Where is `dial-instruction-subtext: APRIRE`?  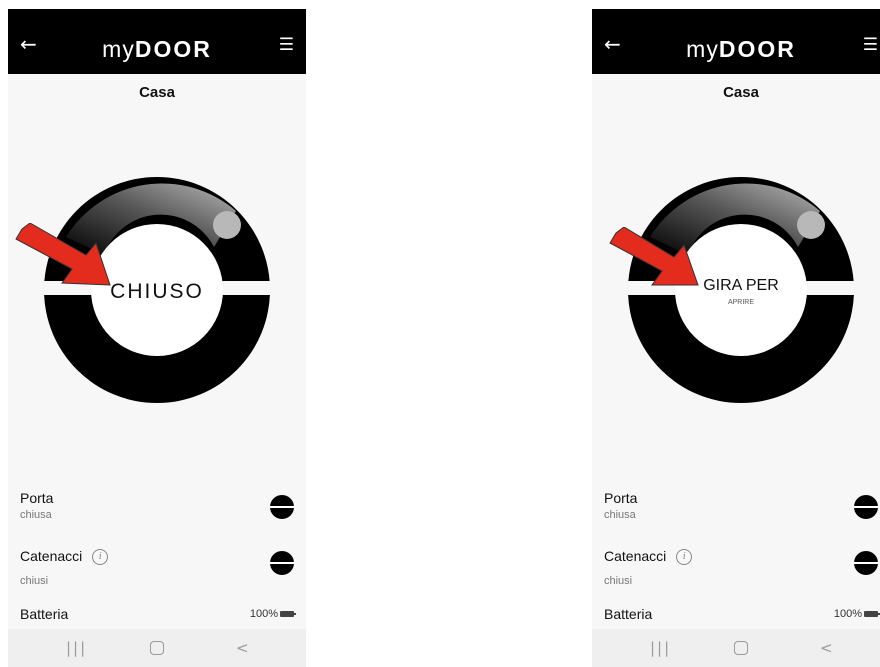
dial-instruction-subtext: APRIRE is located at coordinates (741, 302).